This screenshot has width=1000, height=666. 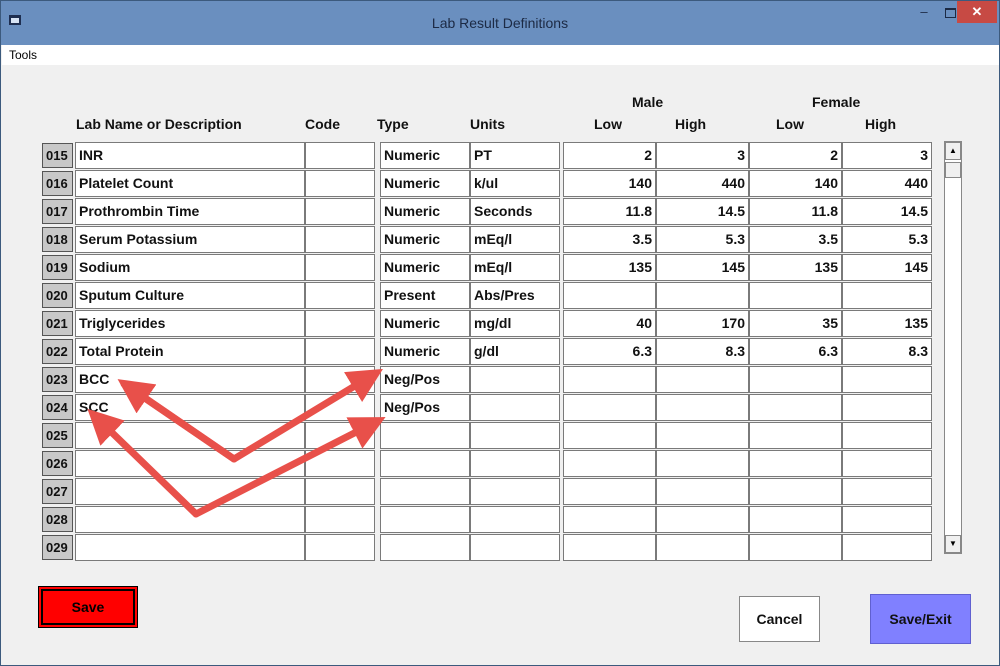 What do you see at coordinates (795, 211) in the screenshot?
I see `female-low-field: 11.8` at bounding box center [795, 211].